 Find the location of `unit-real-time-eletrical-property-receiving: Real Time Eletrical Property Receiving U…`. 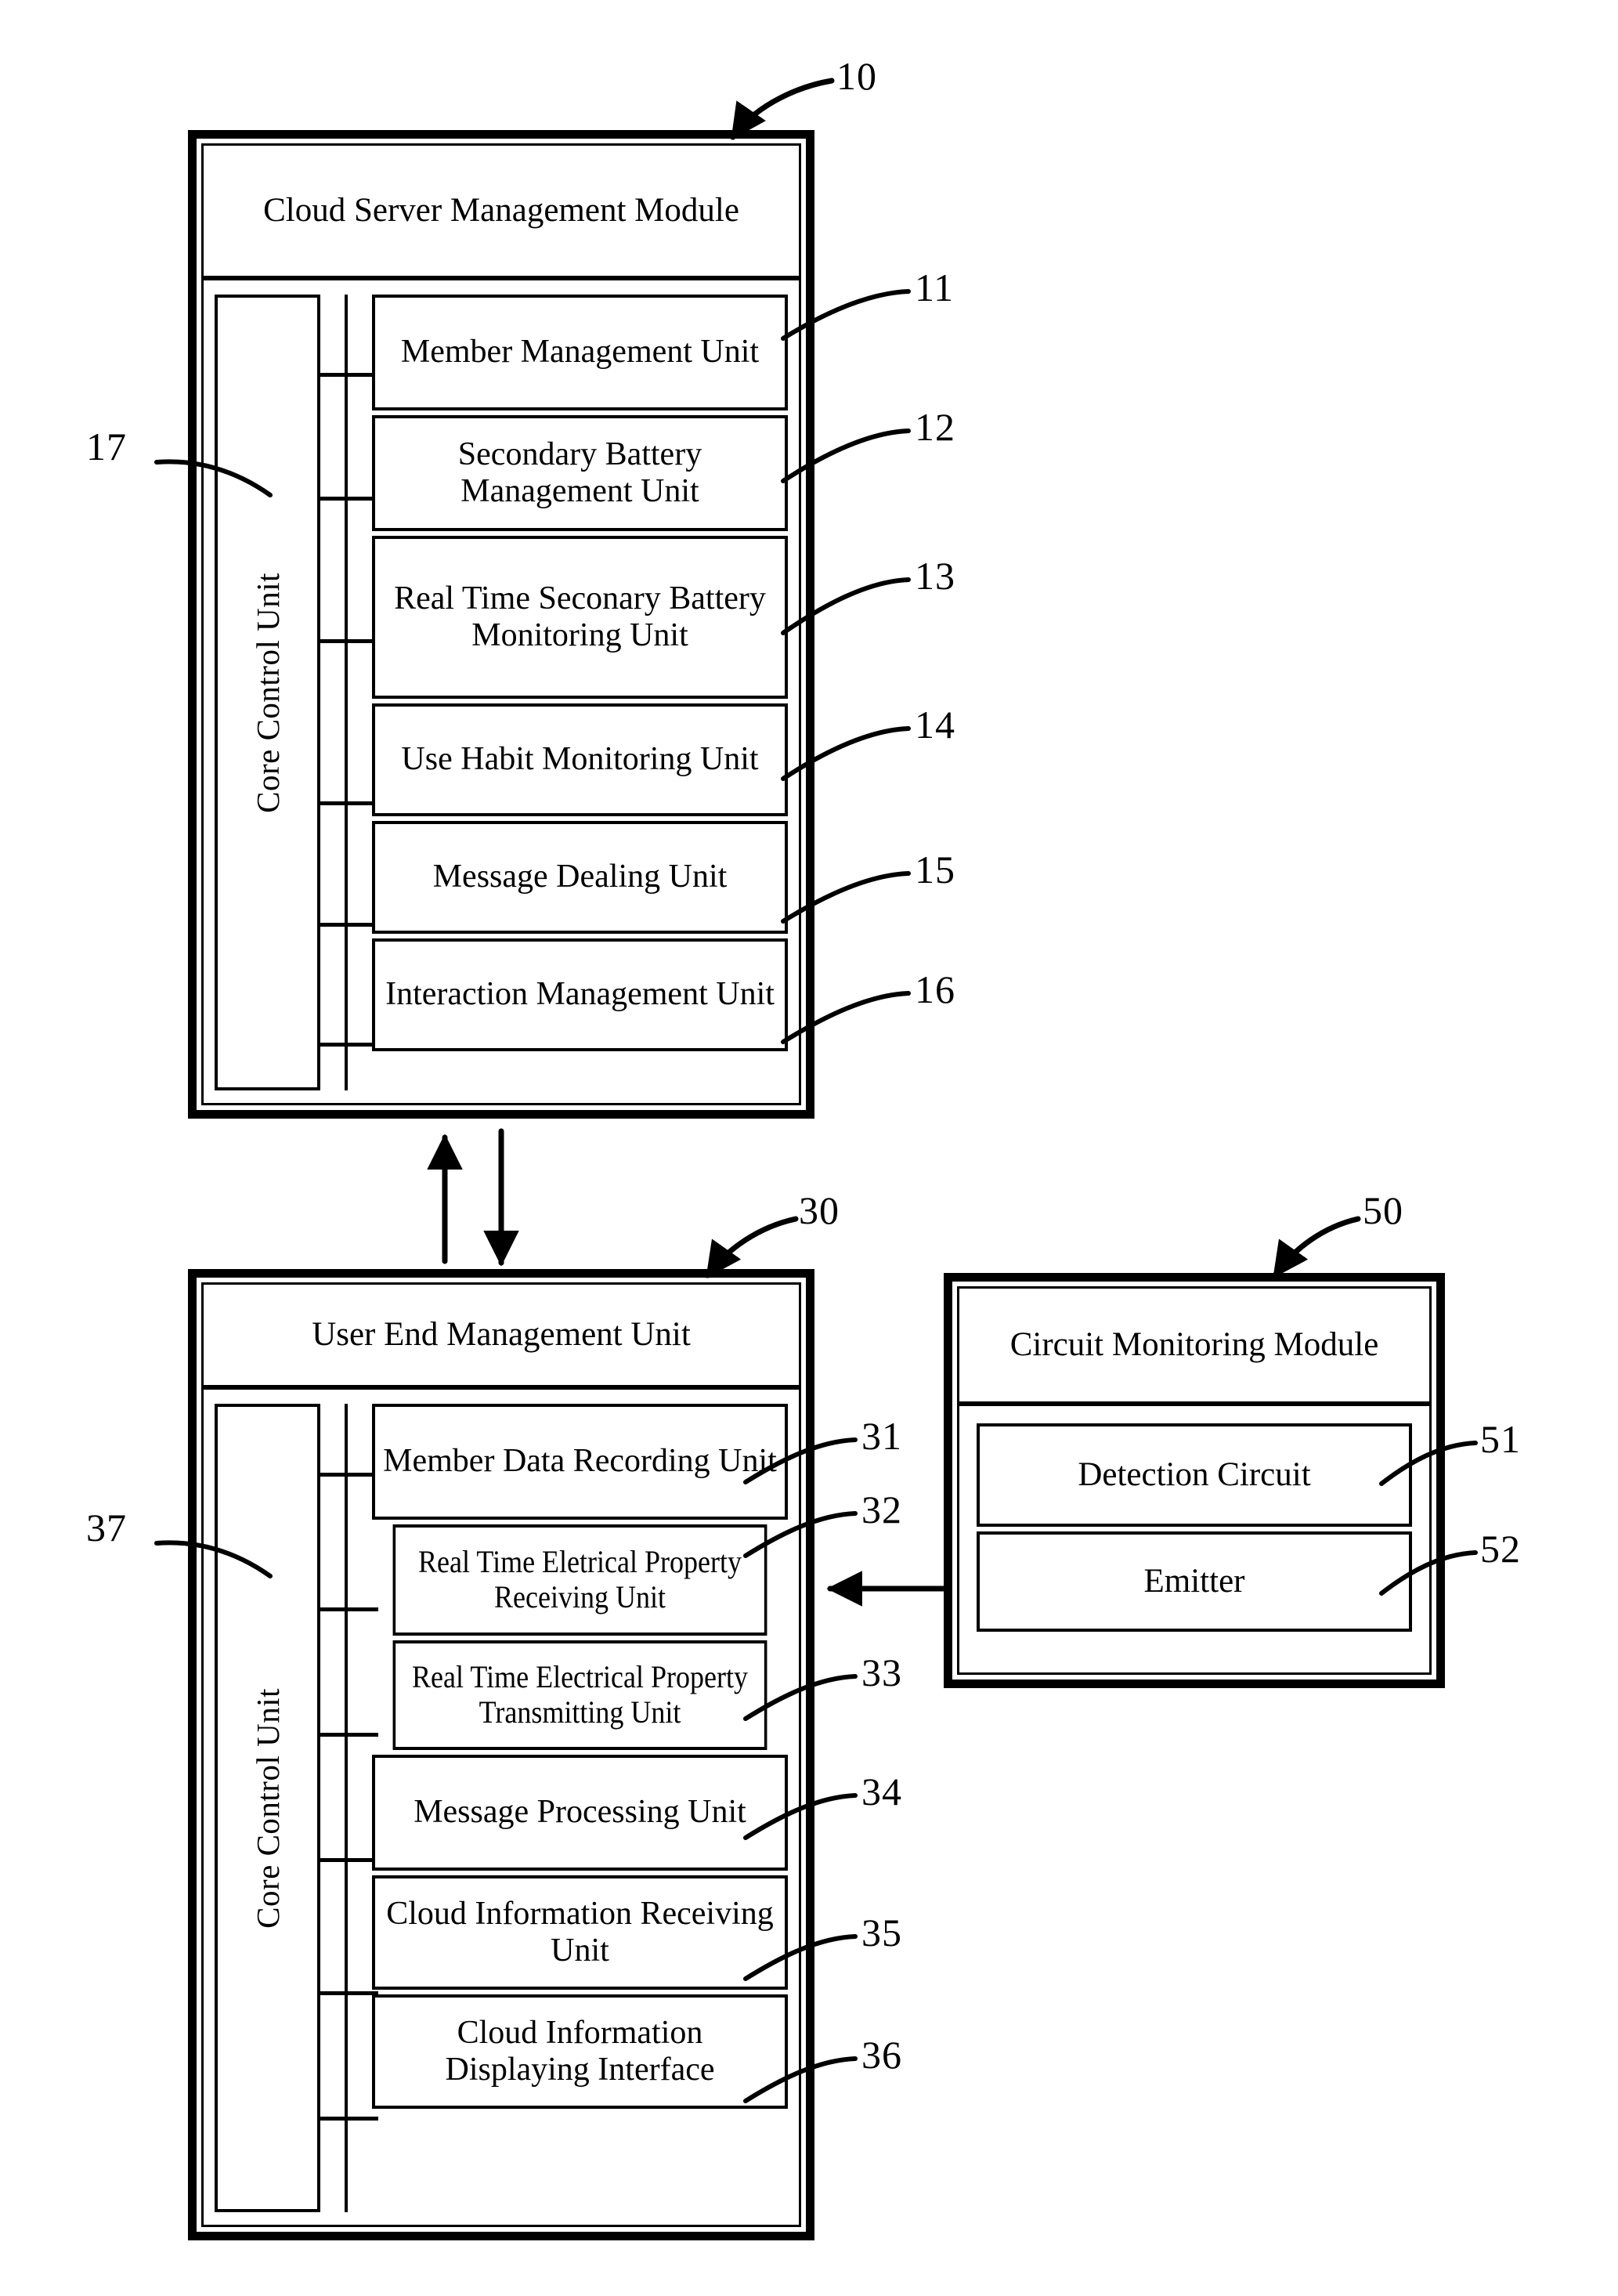

unit-real-time-eletrical-property-receiving: Real Time Eletrical Property Receiving U… is located at coordinates (579, 1580).